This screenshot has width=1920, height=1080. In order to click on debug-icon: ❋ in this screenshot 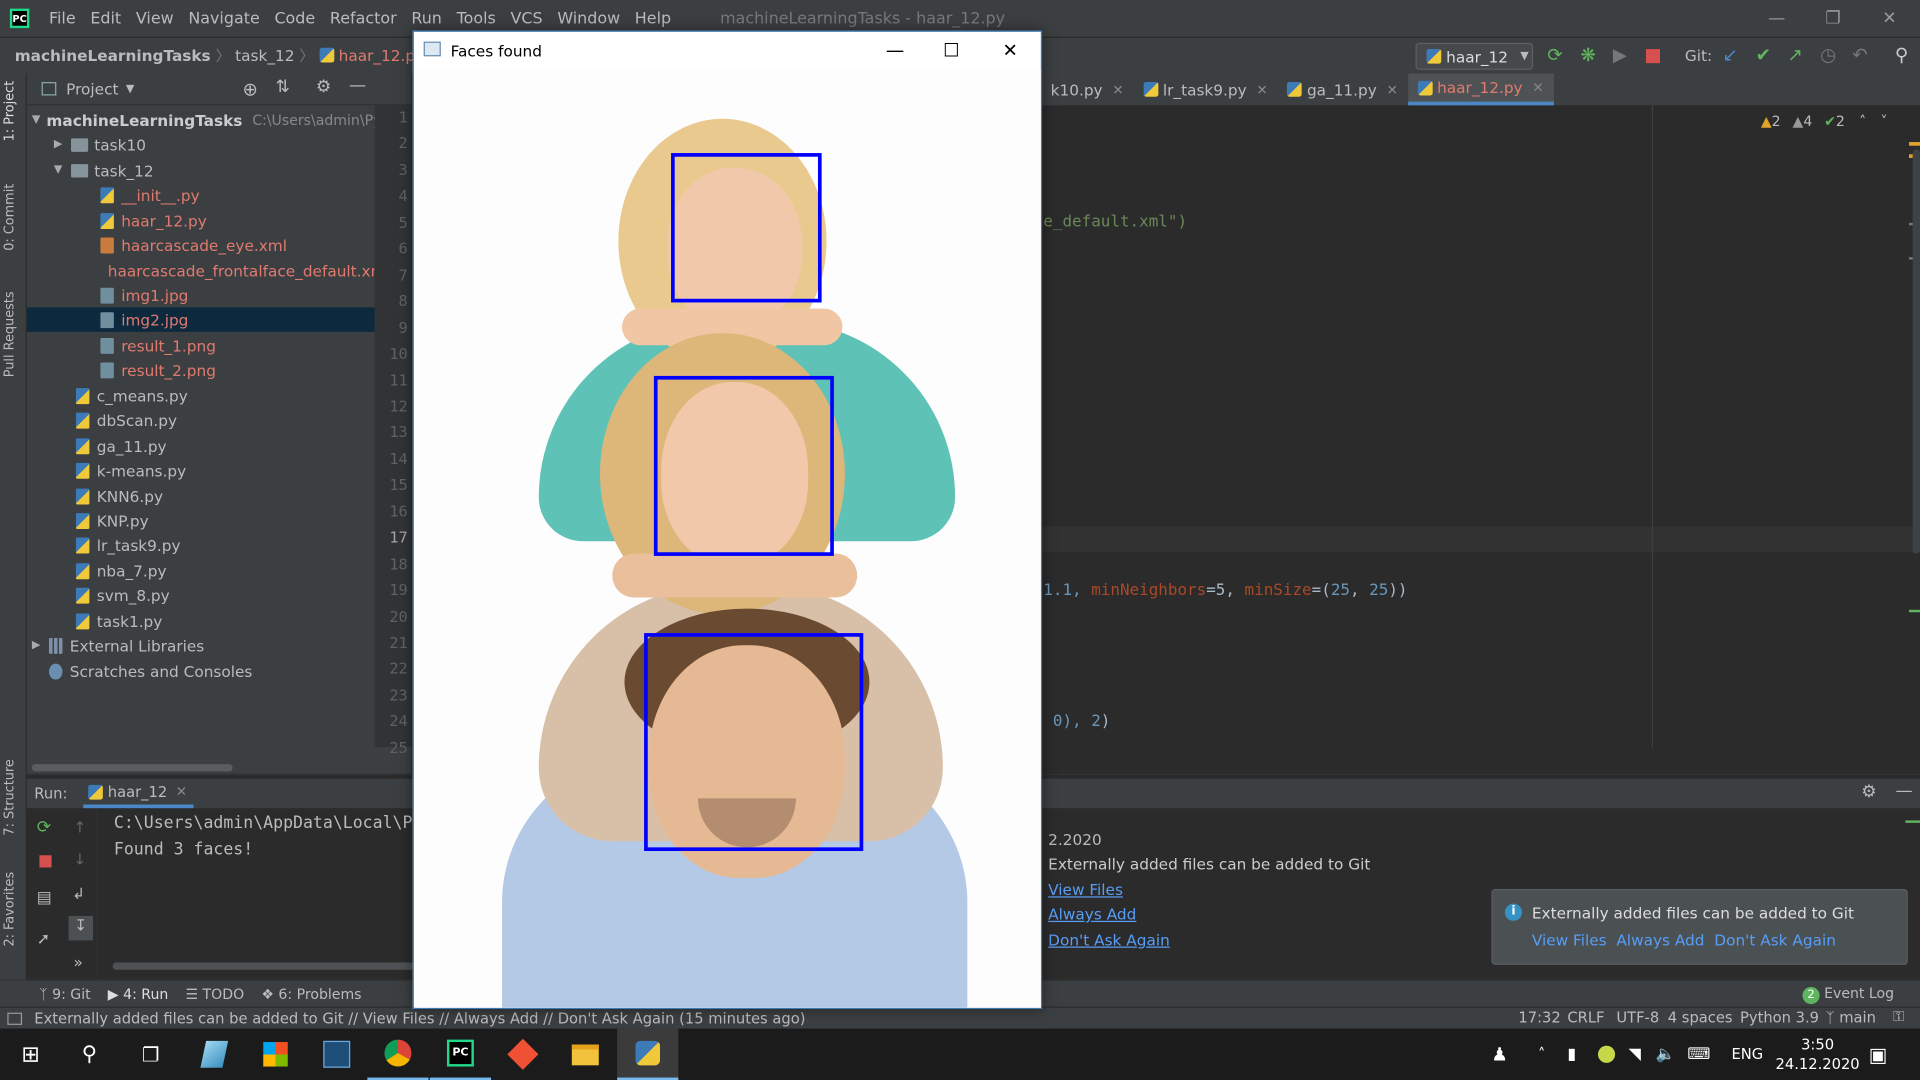, I will do `click(1588, 55)`.